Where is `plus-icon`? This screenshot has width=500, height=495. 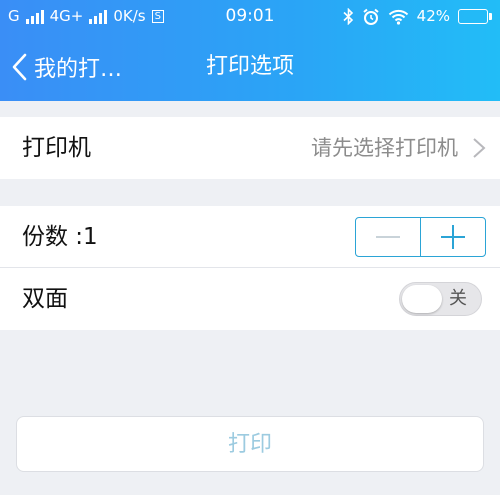 plus-icon is located at coordinates (453, 237).